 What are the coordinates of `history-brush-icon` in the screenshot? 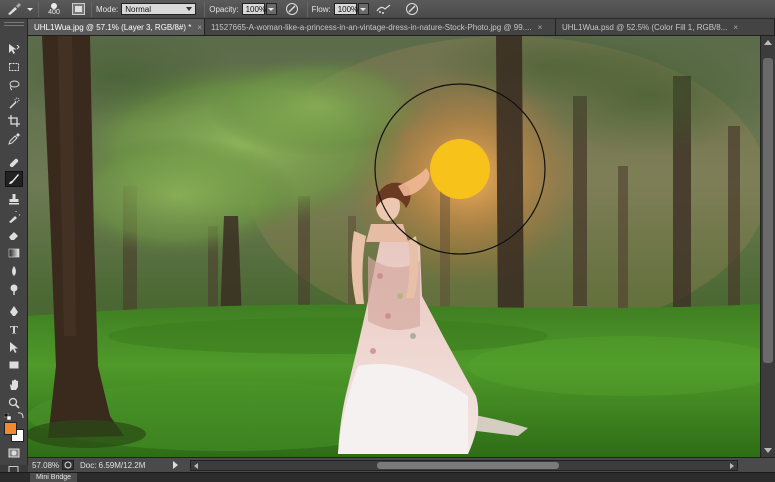 It's located at (14, 217).